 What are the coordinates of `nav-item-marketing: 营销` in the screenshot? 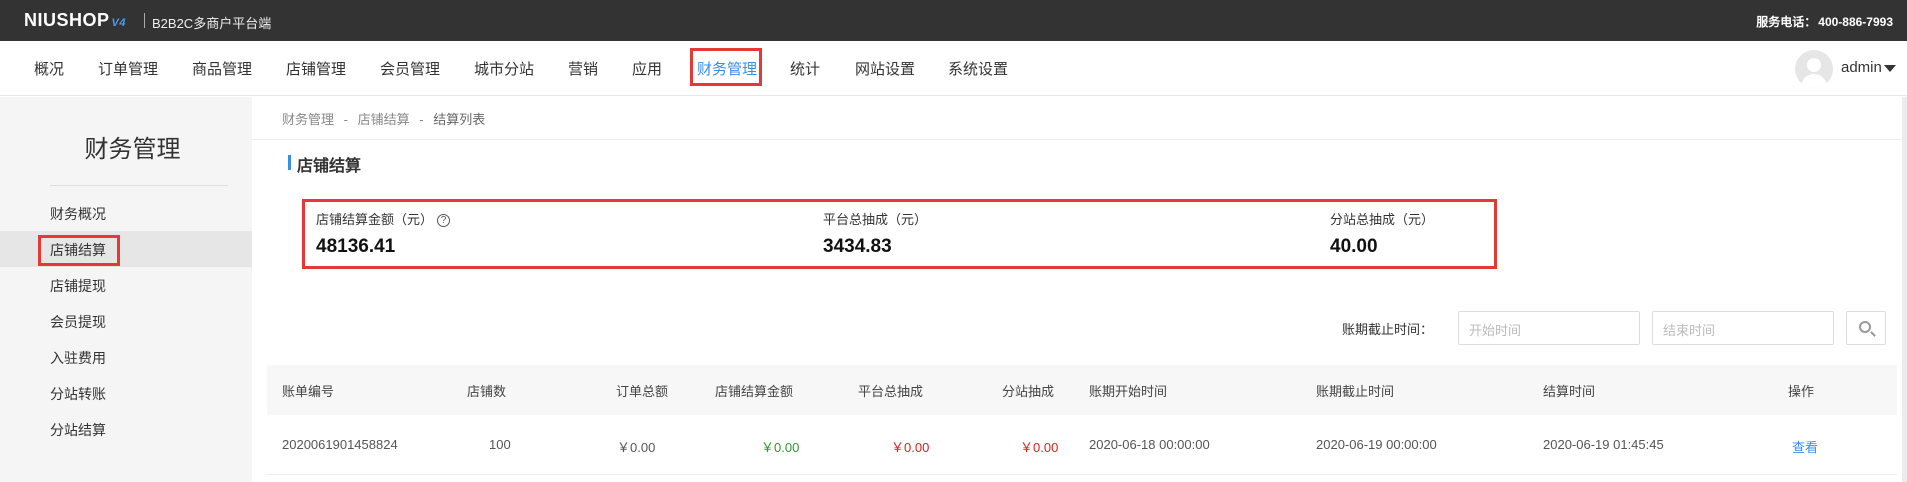 It's located at (583, 68).